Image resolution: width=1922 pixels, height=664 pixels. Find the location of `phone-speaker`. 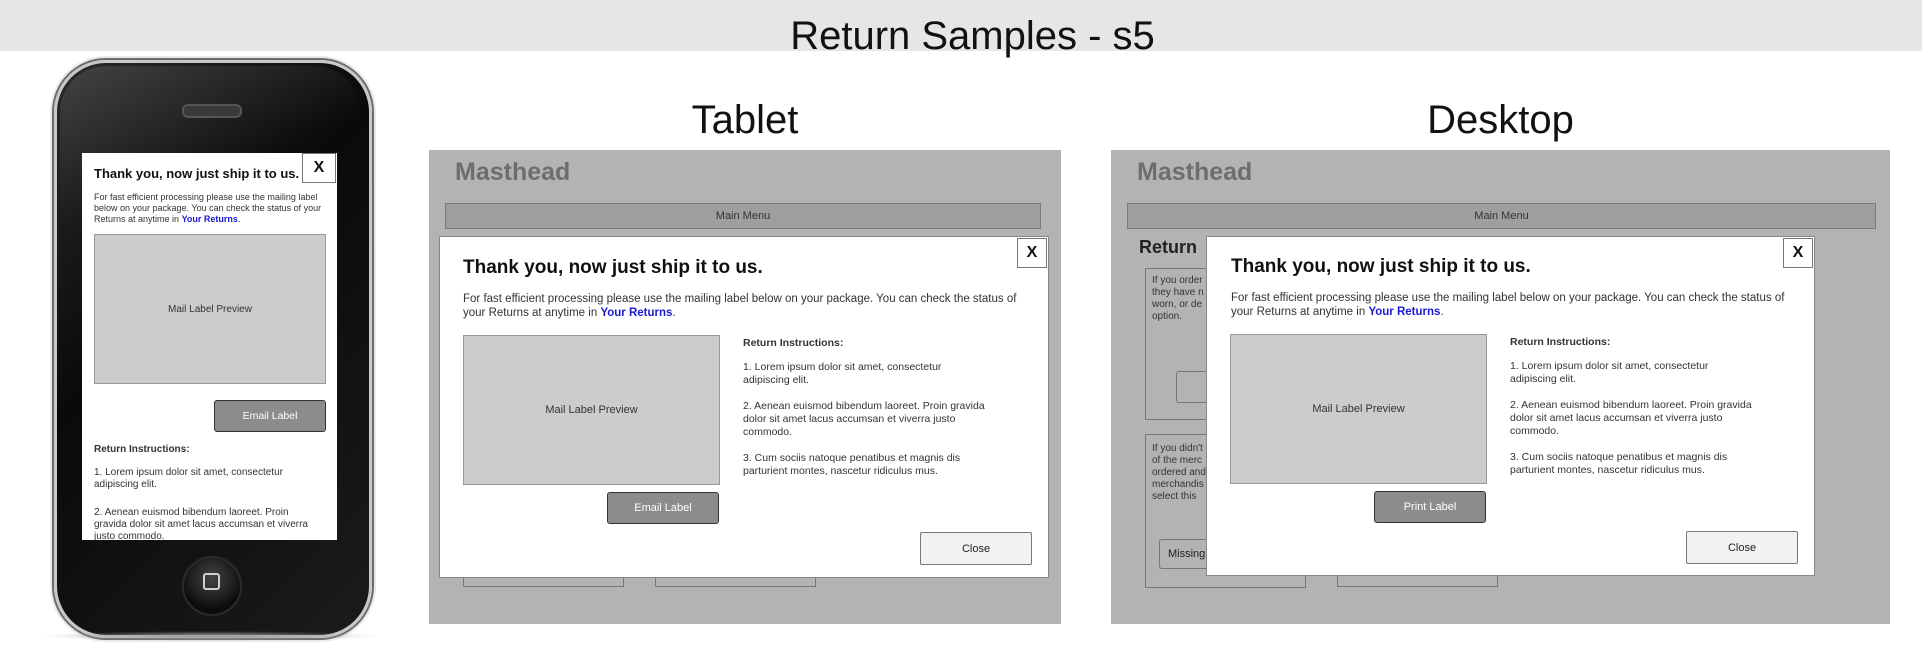

phone-speaker is located at coordinates (212, 111).